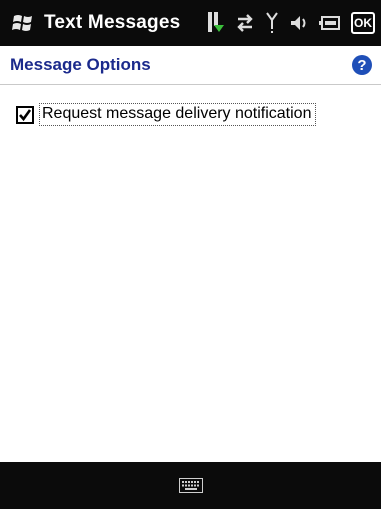 Image resolution: width=381 pixels, height=509 pixels. Describe the element at coordinates (190, 23) in the screenshot. I see `title-bar: Text Messages OK` at that location.